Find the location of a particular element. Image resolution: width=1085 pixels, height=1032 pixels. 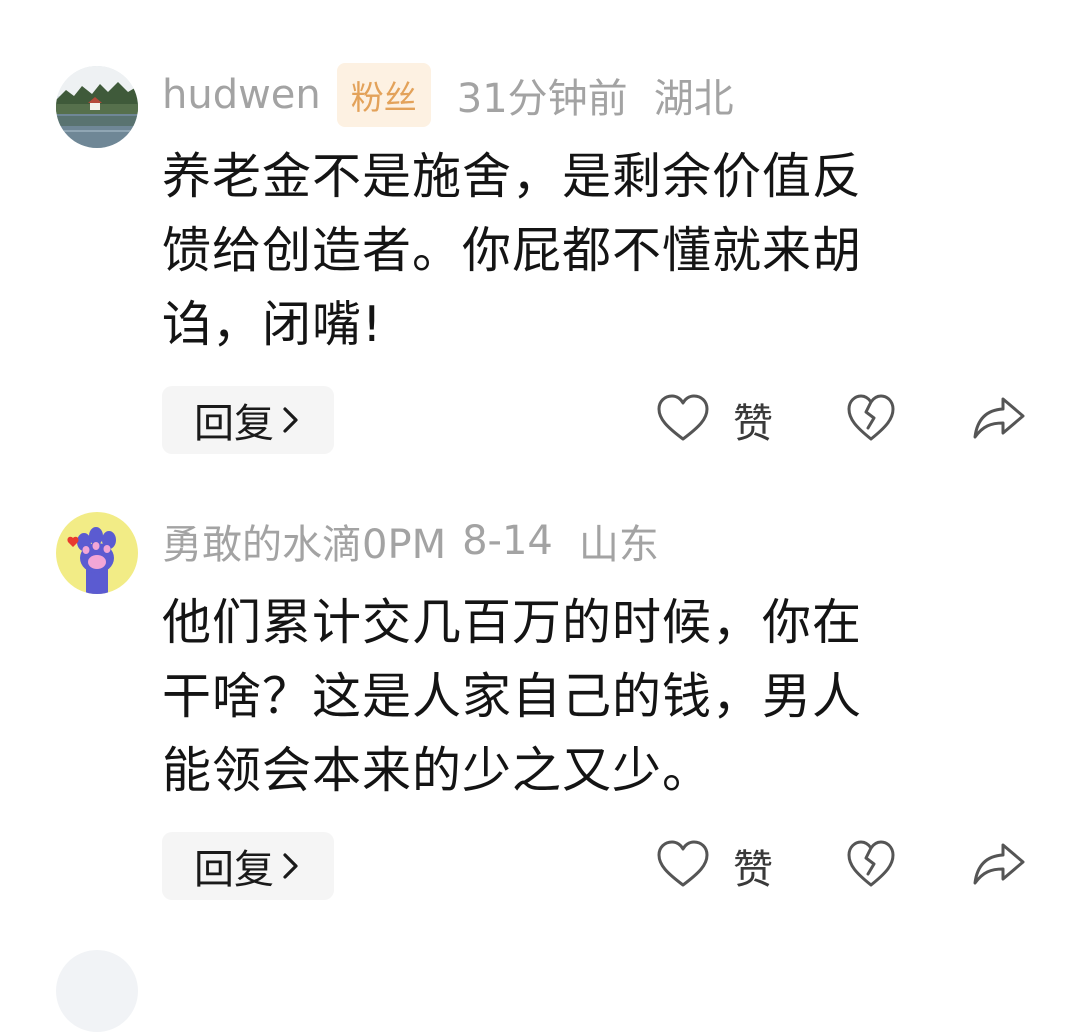

username: hudwen is located at coordinates (241, 95).